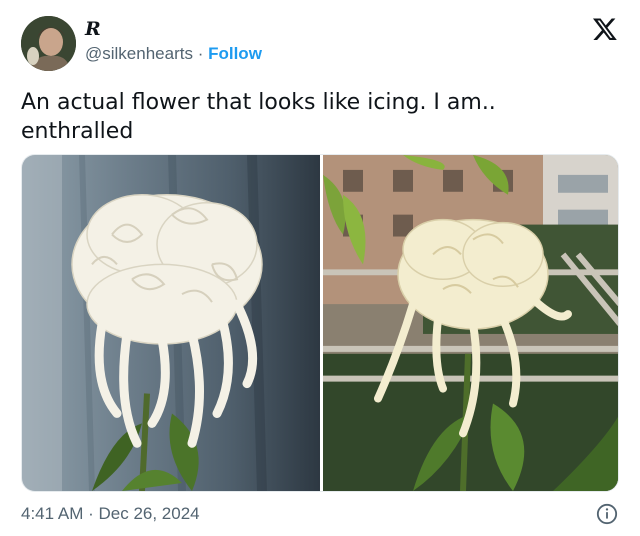  Describe the element at coordinates (52, 513) in the screenshot. I see `post-time: 4:41 AM` at that location.